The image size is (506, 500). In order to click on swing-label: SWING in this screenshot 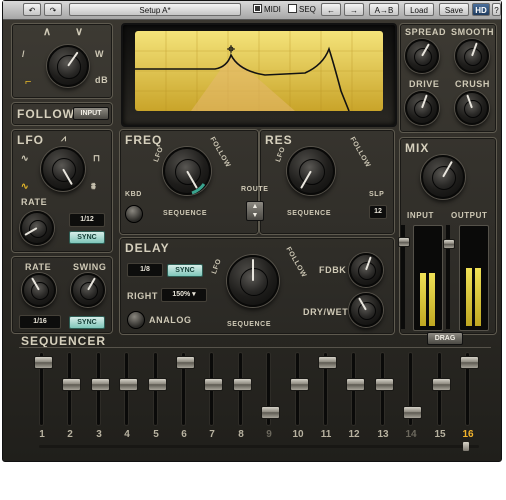, I will do `click(90, 267)`.